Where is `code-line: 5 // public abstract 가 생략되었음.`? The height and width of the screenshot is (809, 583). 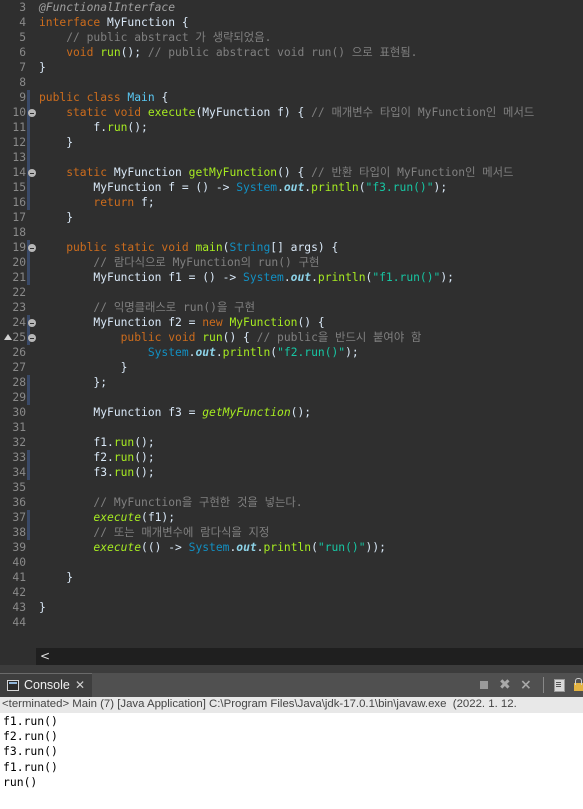 code-line: 5 // public abstract 가 생략되었음. is located at coordinates (291, 37).